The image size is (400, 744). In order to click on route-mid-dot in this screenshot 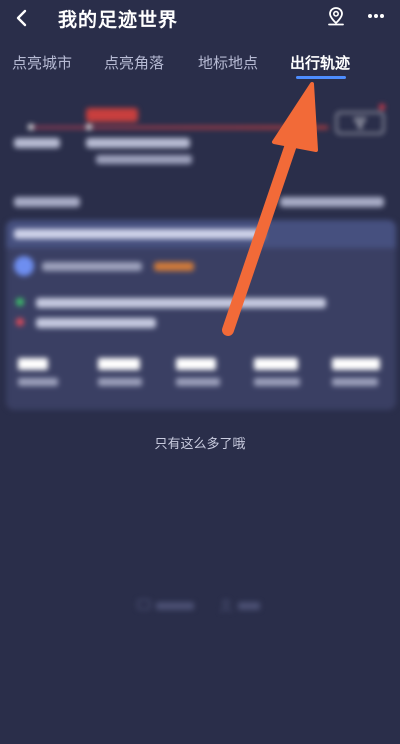, I will do `click(89, 127)`.